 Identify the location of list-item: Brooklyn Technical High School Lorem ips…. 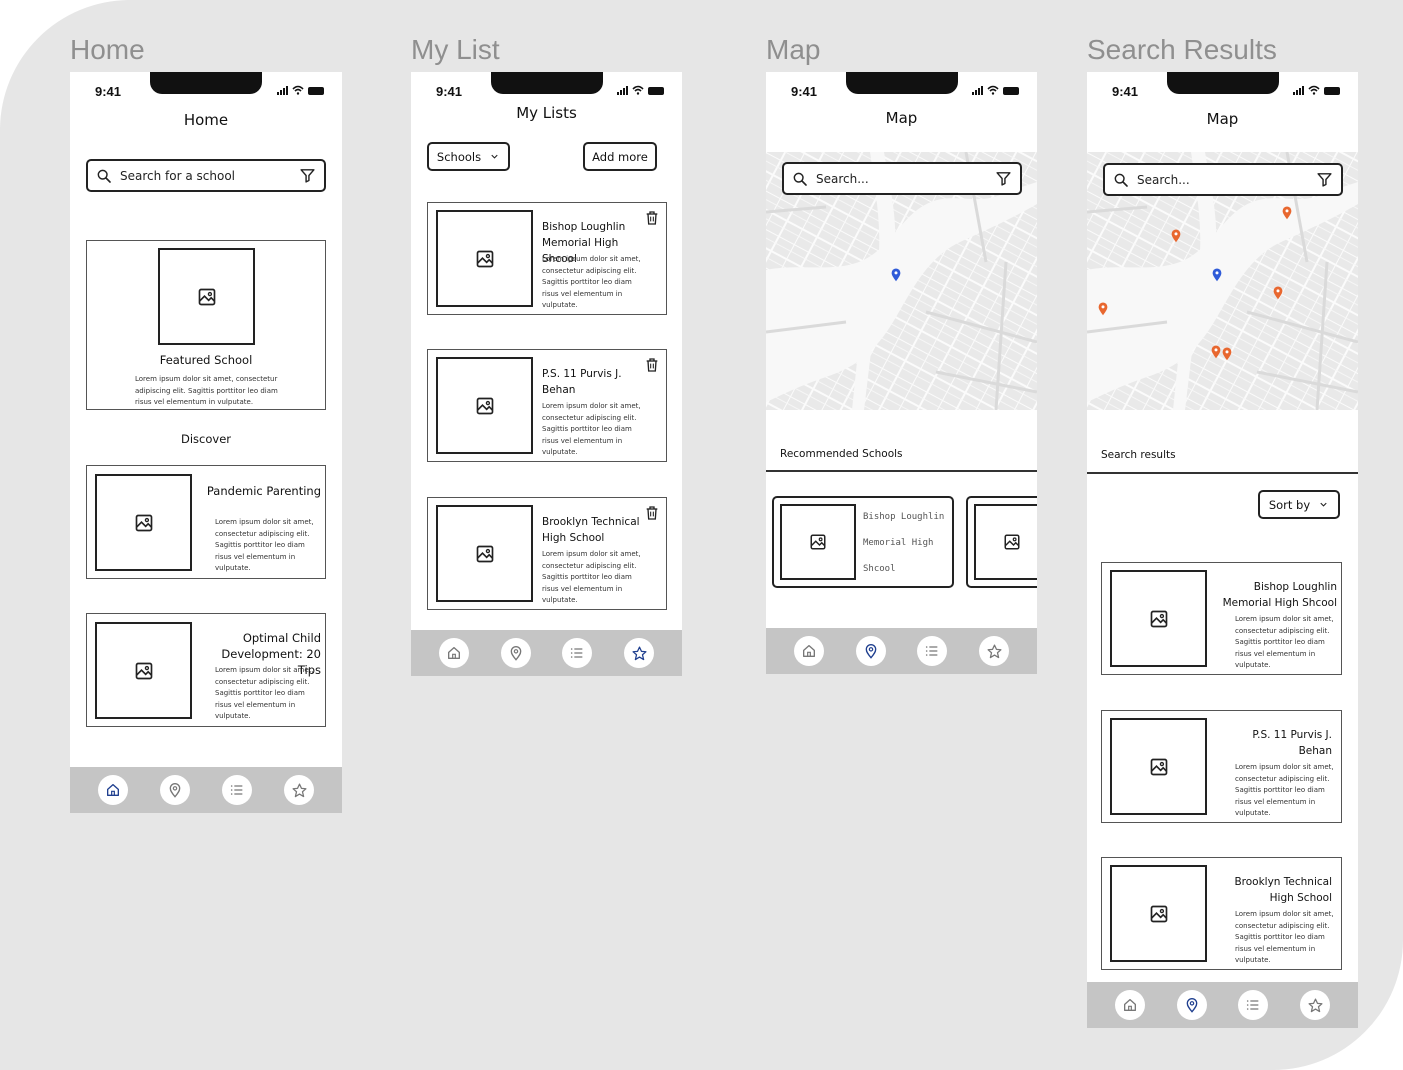
(547, 553).